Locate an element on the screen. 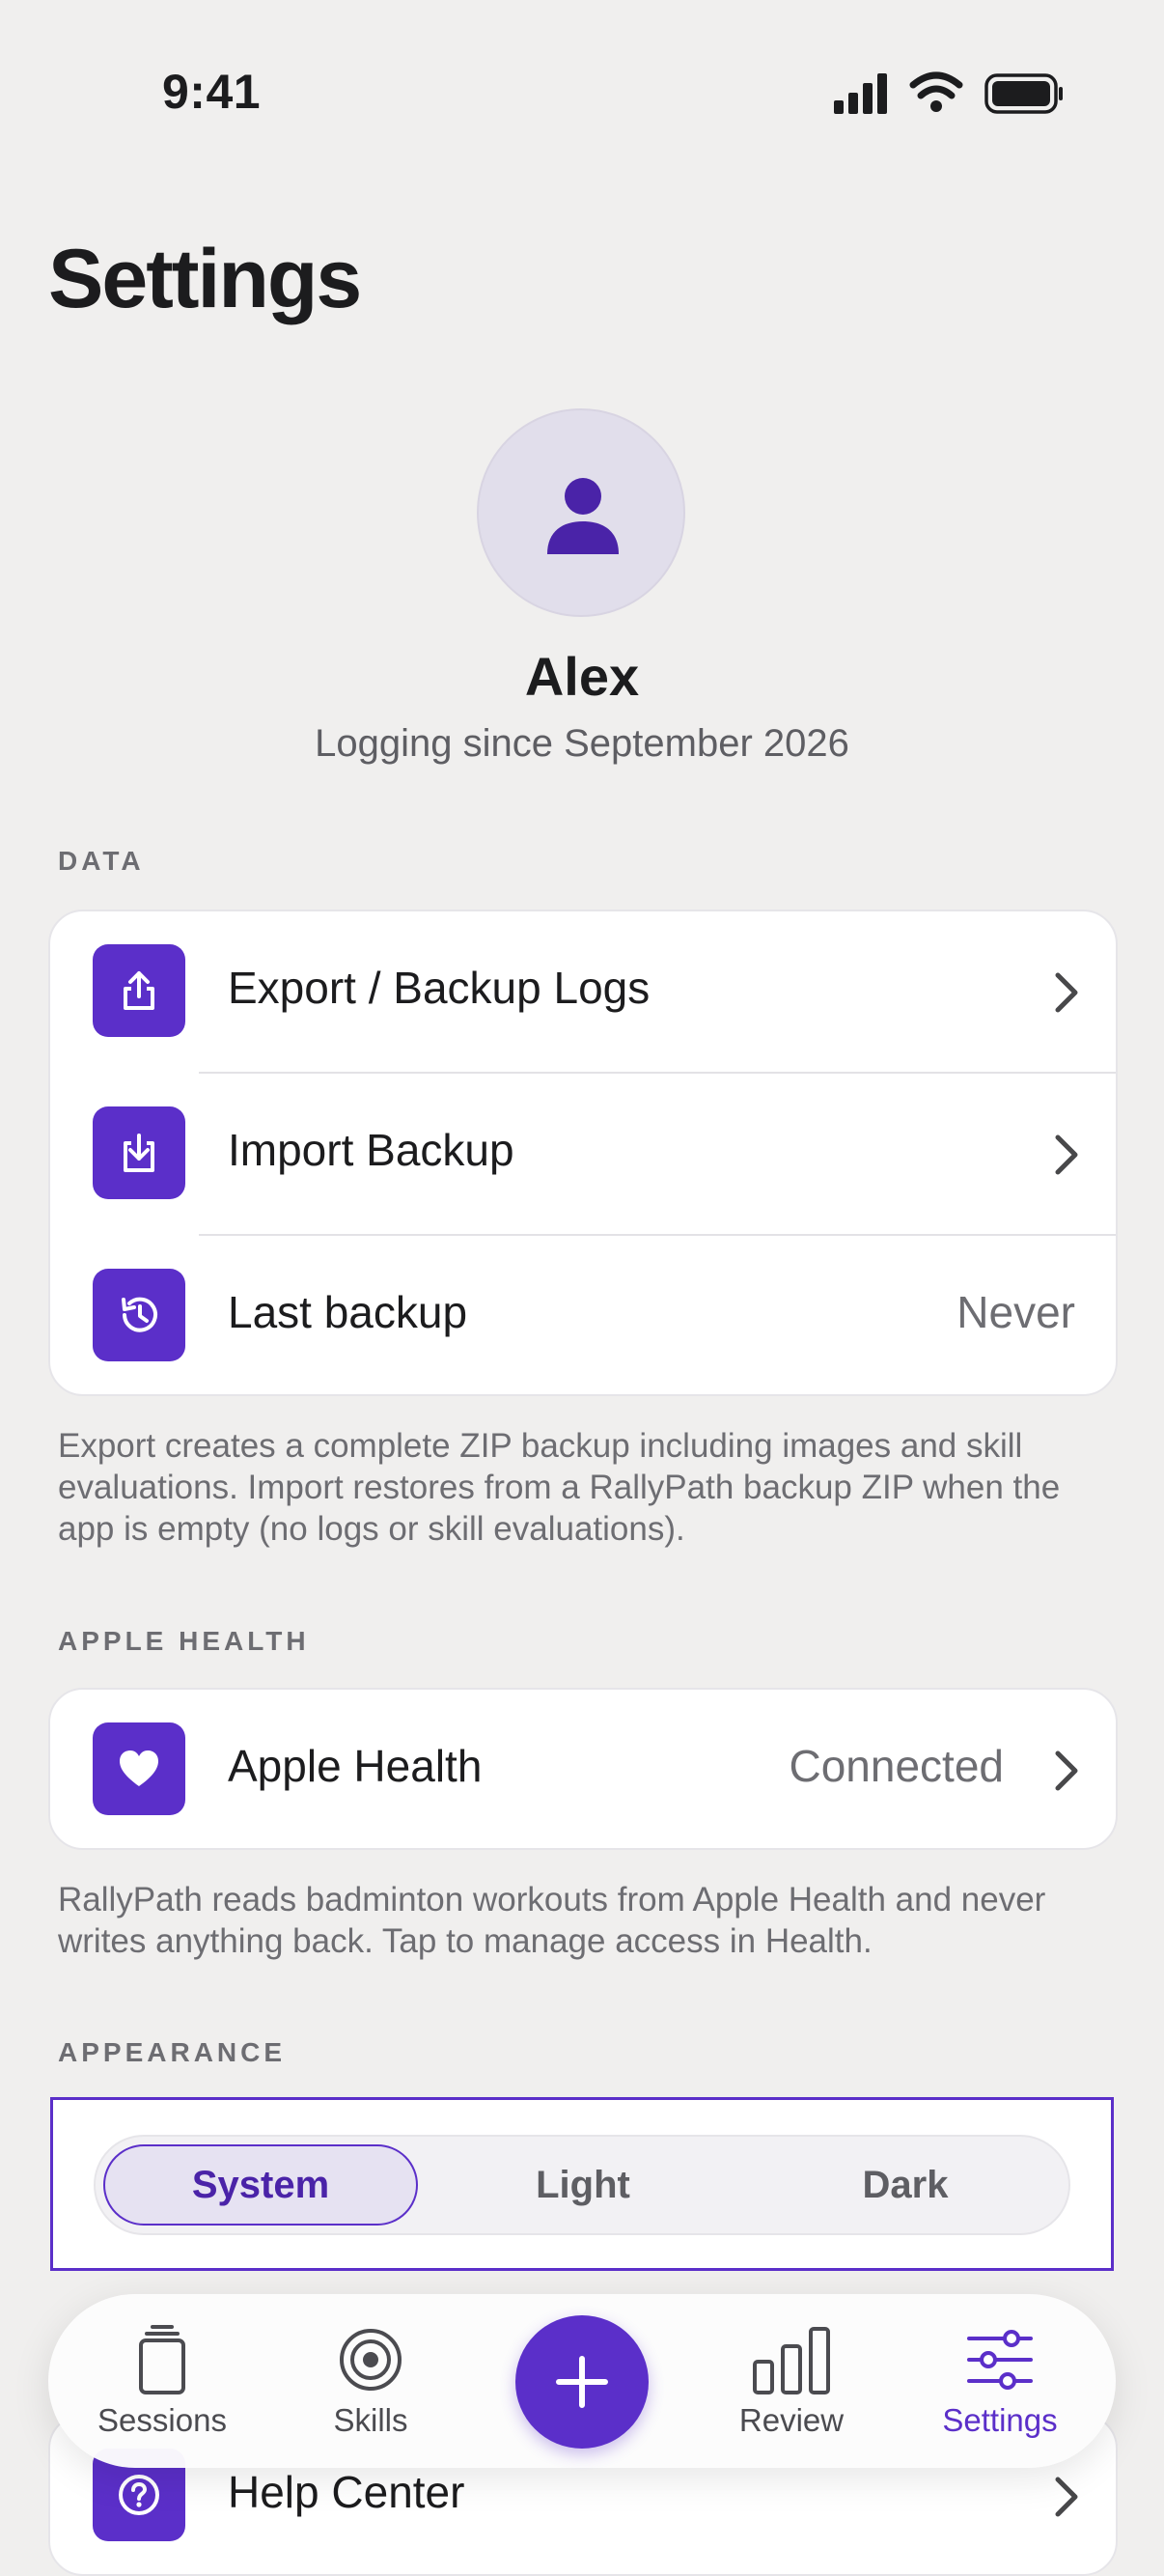 The height and width of the screenshot is (2576, 1164). tab-sessions-label: Sessions is located at coordinates (162, 2420).